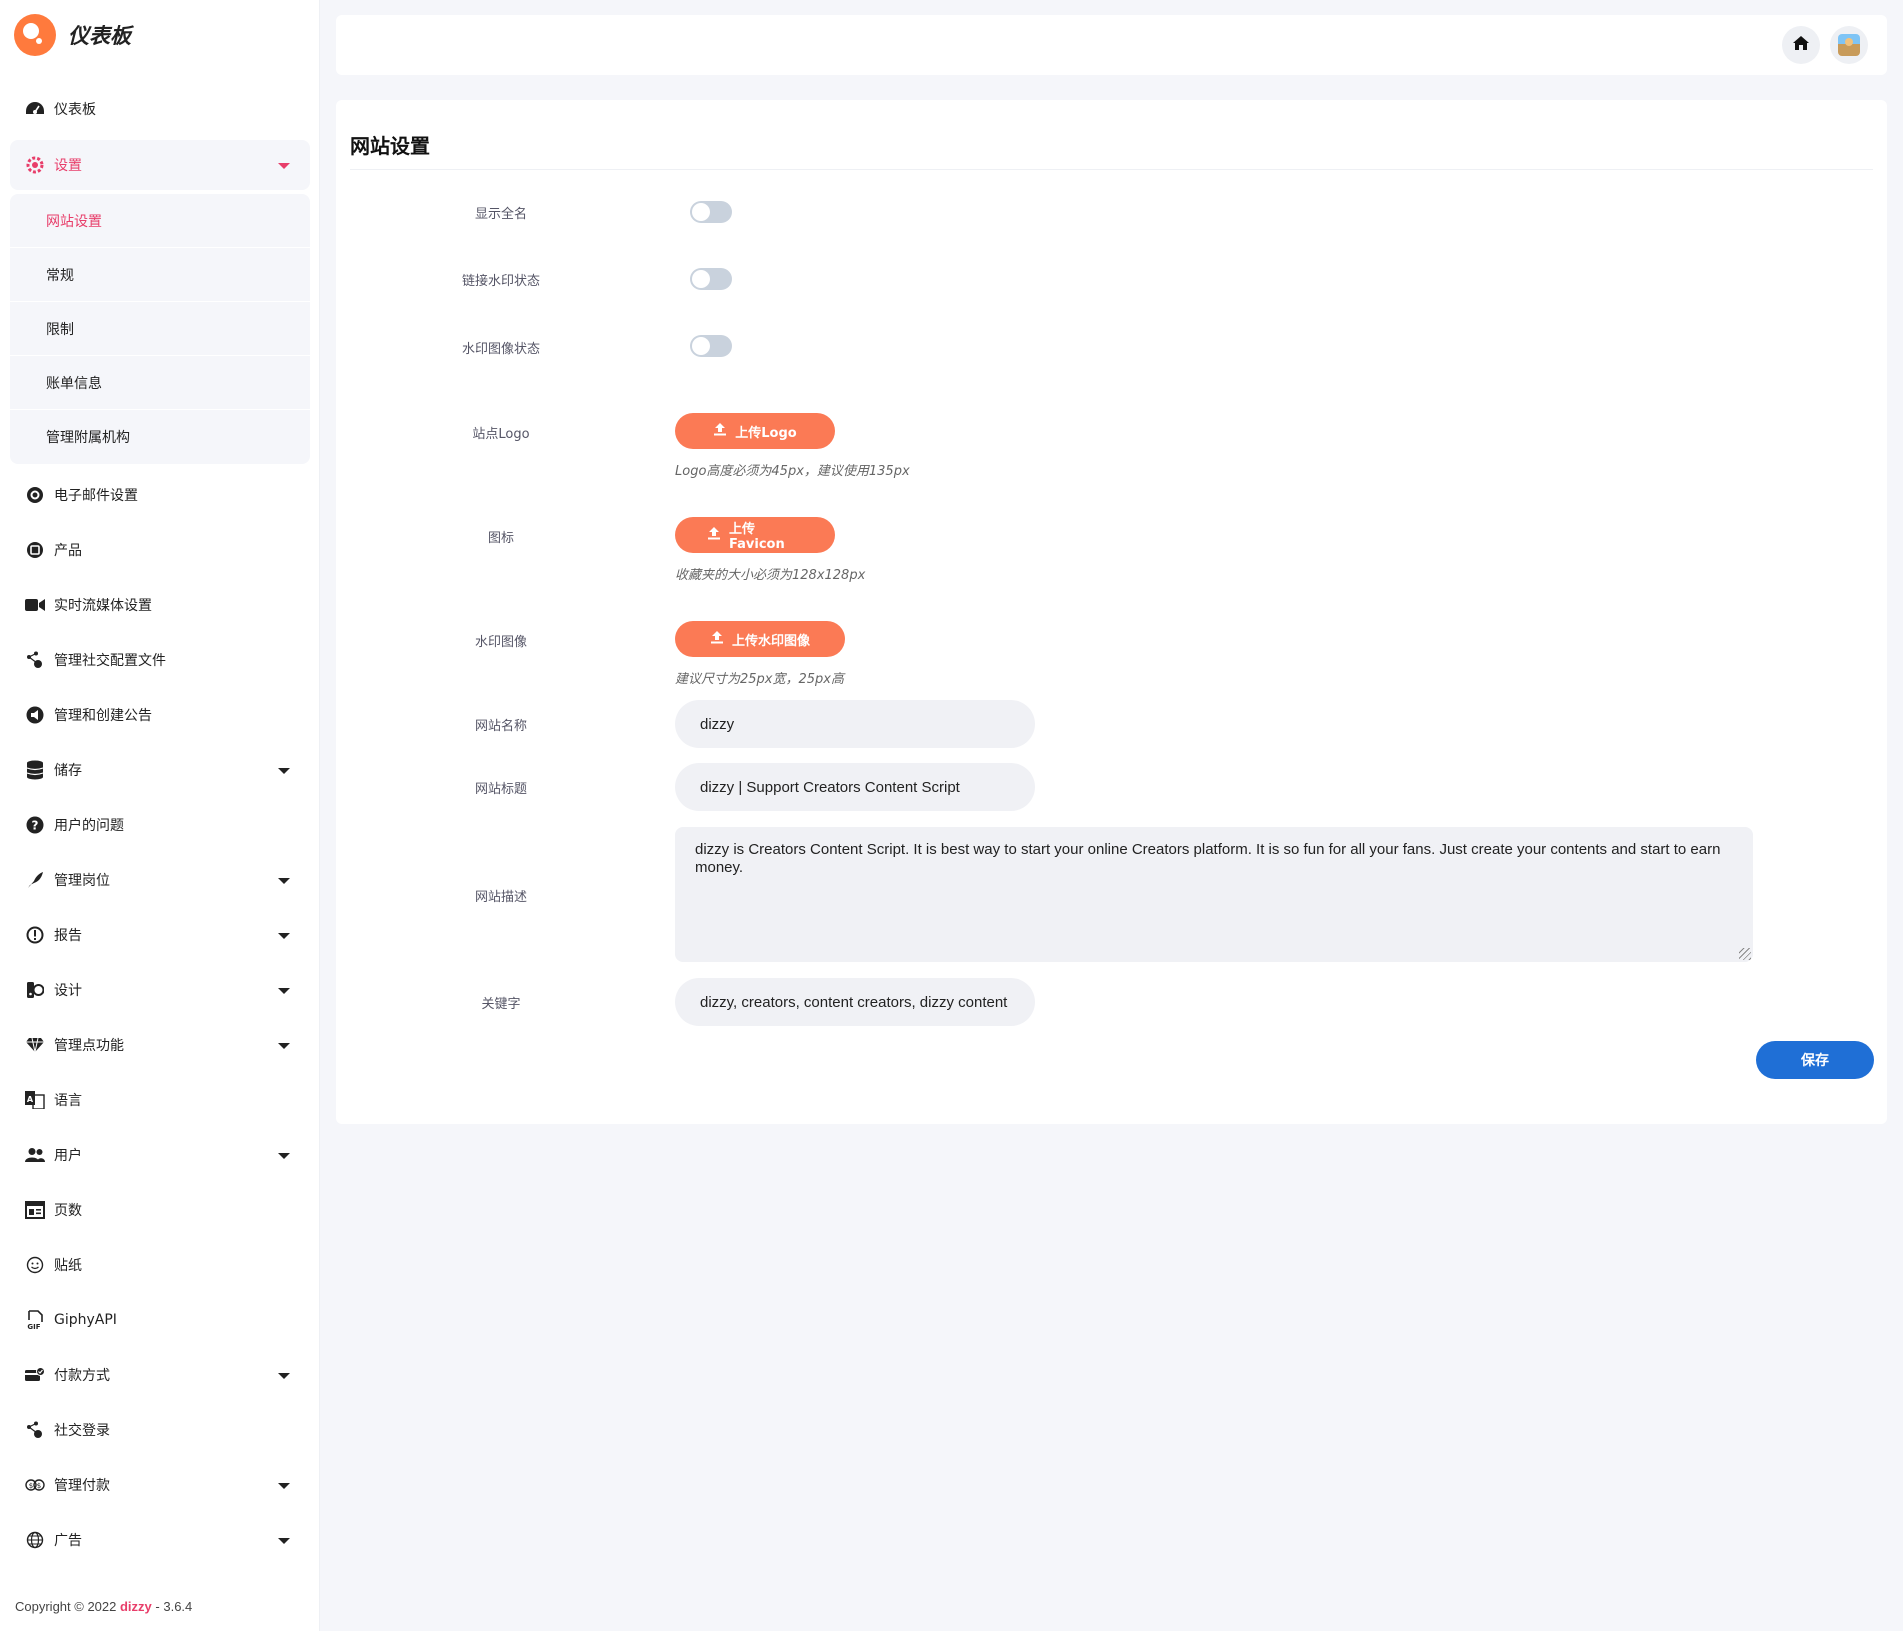 This screenshot has width=1903, height=1631. Describe the element at coordinates (160, 1155) in the screenshot. I see `sidebar-item: 用户` at that location.